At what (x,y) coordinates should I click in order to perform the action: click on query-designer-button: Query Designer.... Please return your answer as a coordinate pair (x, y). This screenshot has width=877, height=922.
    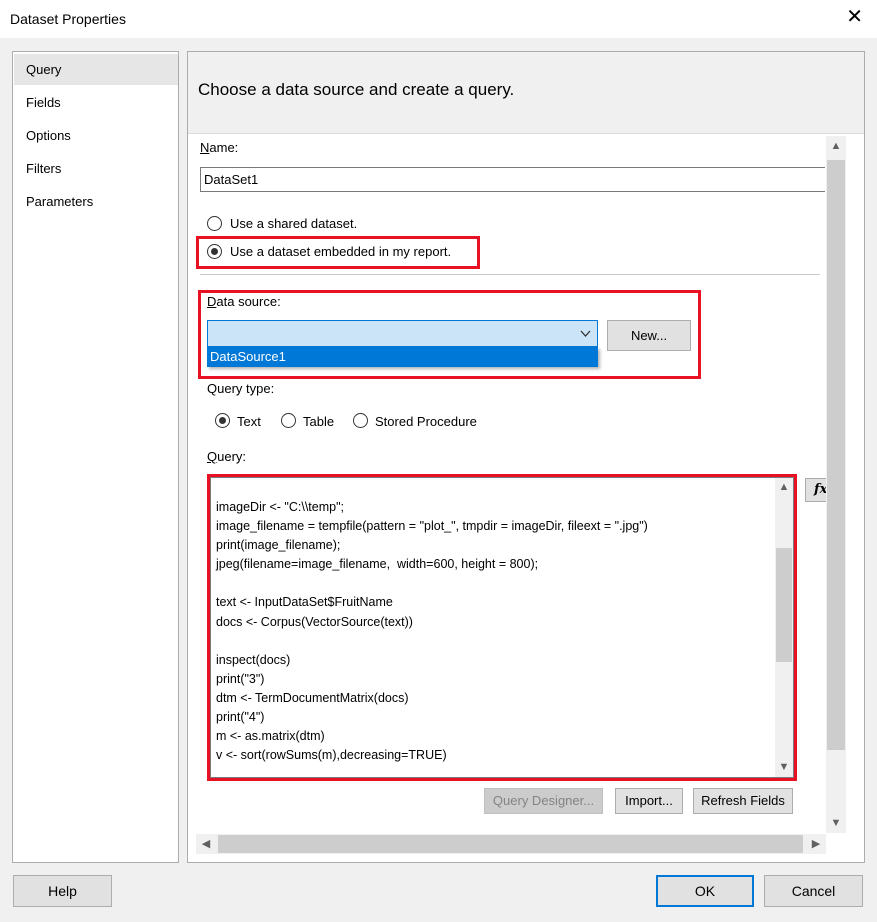
    Looking at the image, I should click on (543, 801).